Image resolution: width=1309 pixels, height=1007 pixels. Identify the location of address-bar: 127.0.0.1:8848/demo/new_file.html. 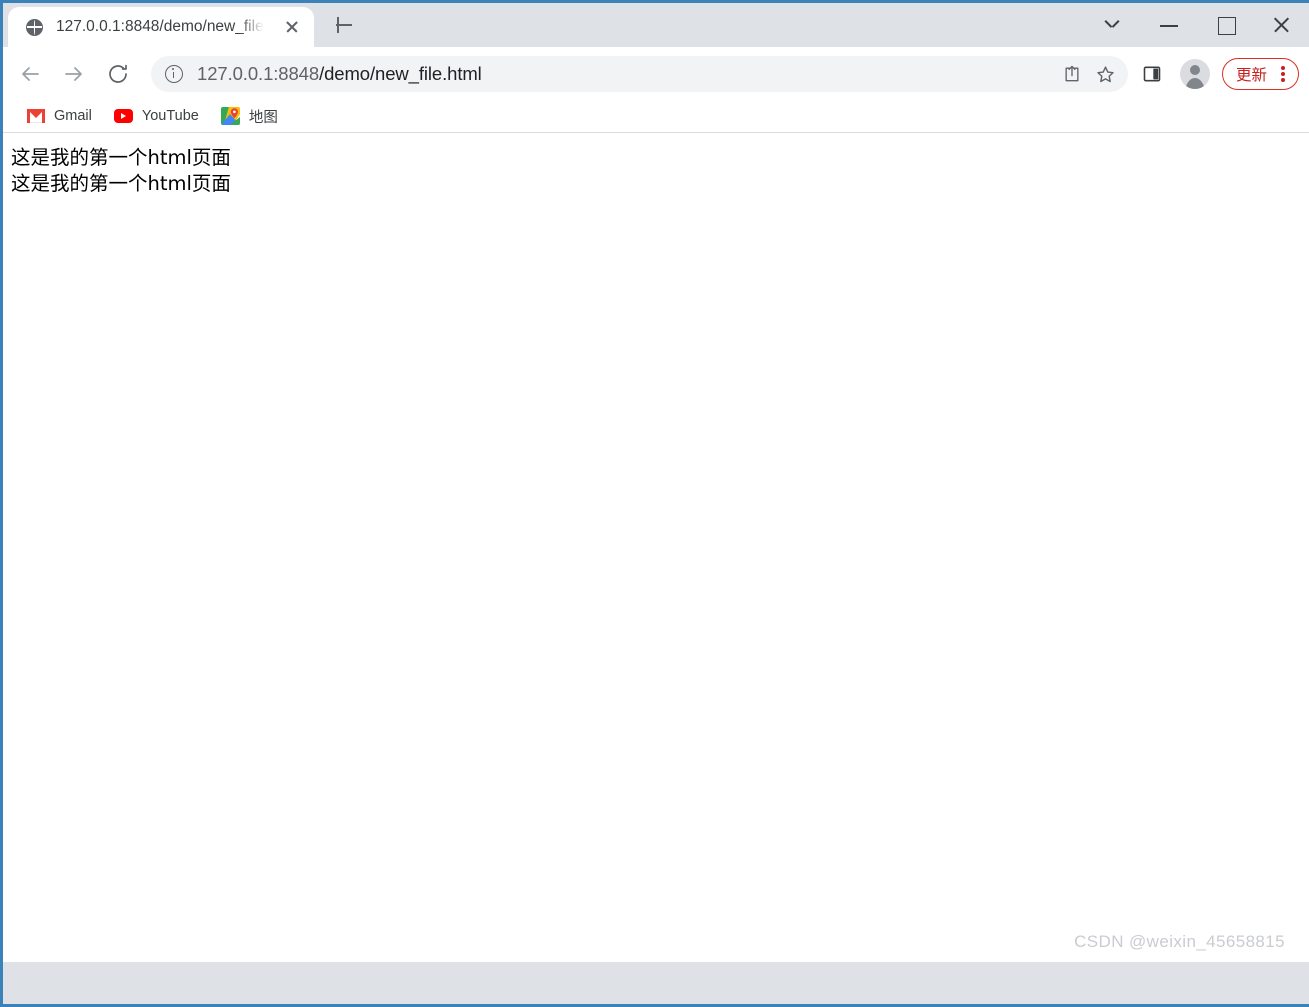
(639, 73).